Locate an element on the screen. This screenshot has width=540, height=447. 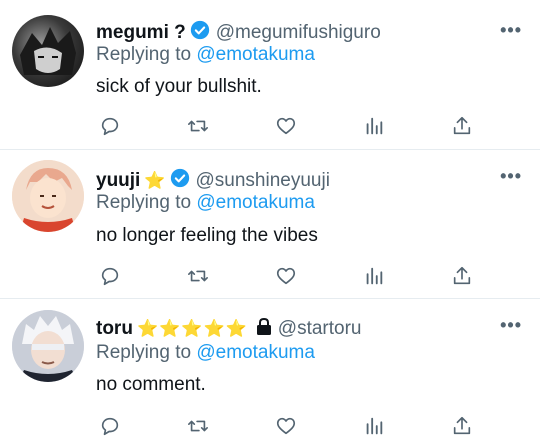
star-badges: ⭐⭐⭐⭐⭐ is located at coordinates (192, 328).